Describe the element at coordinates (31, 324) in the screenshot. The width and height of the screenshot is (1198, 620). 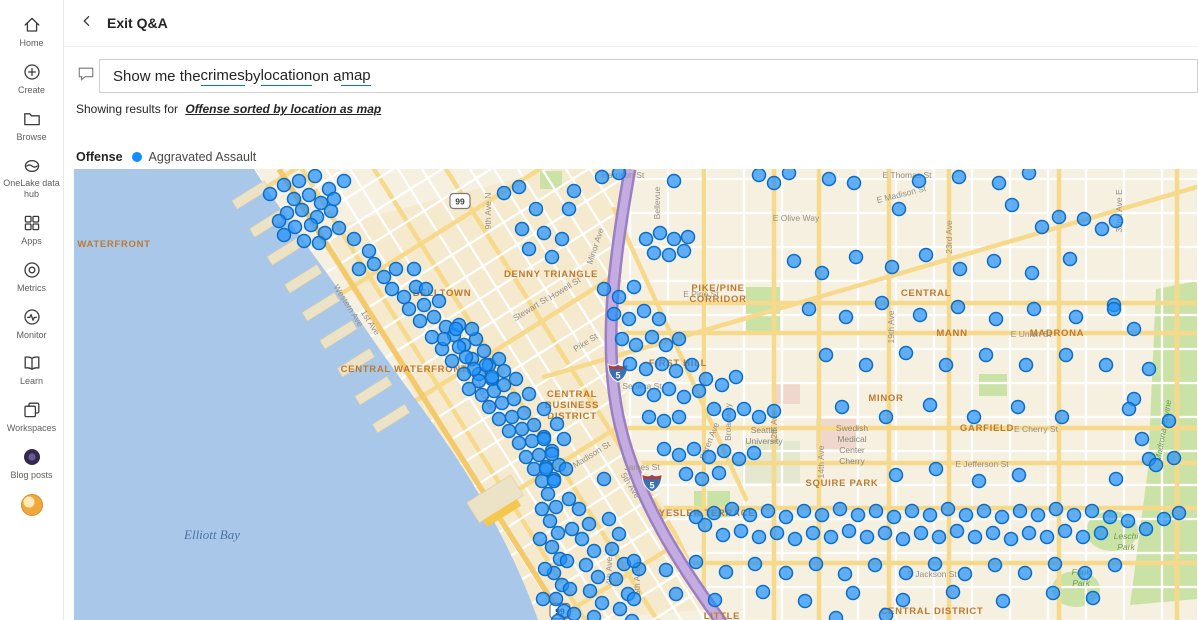
I see `sidebar-item-monitor: Monitor` at that location.